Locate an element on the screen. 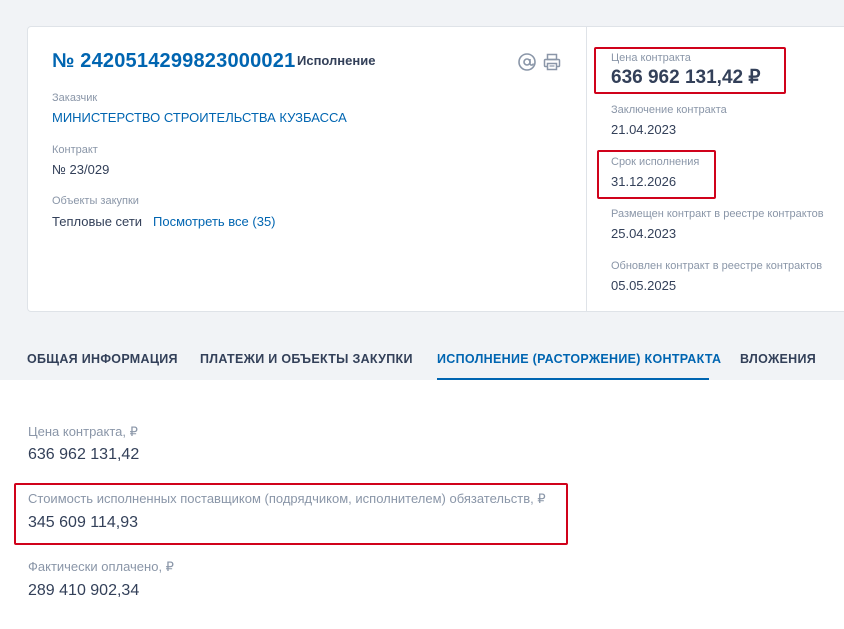 The height and width of the screenshot is (629, 844). customer-link: МИНИСТЕРСТВО СТРОИТЕЛЬСТВА КУЗБАССА is located at coordinates (199, 117).